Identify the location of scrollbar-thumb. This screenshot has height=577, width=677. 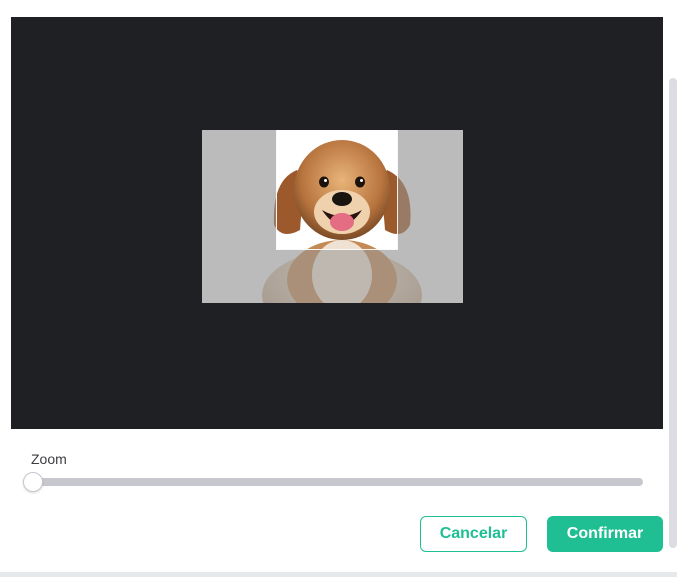
(673, 313).